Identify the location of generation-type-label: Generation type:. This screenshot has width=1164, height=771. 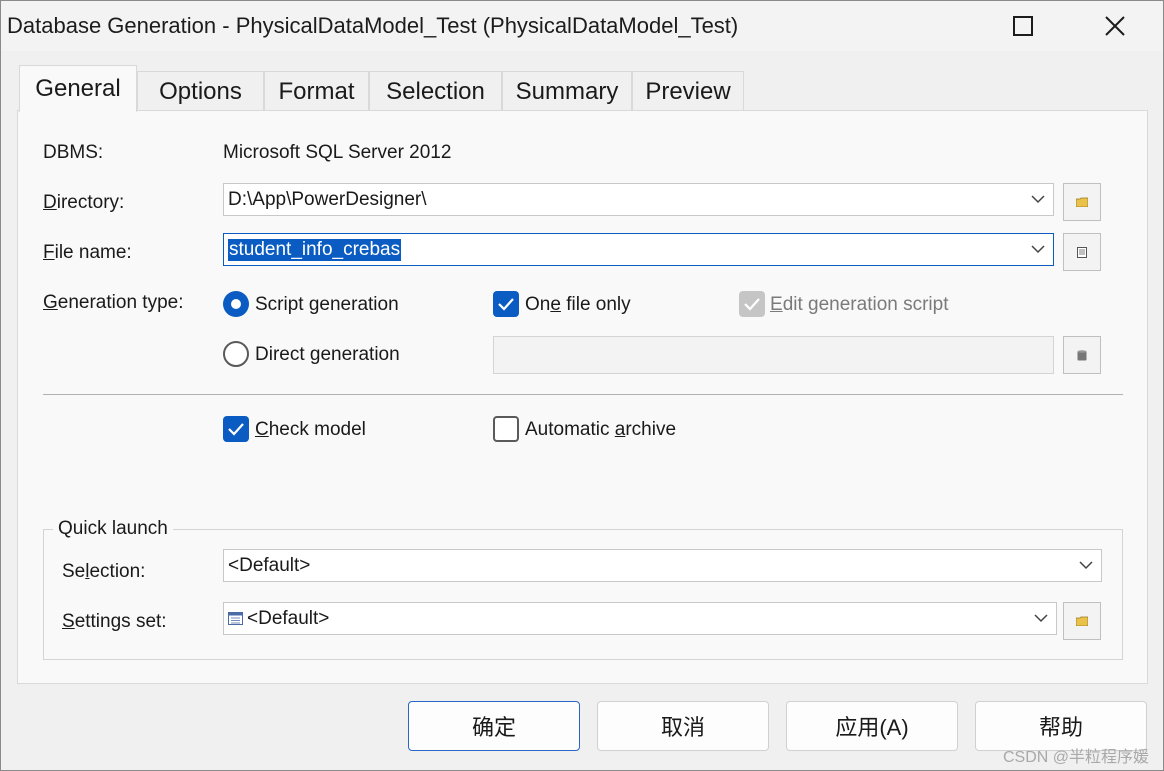
(113, 302).